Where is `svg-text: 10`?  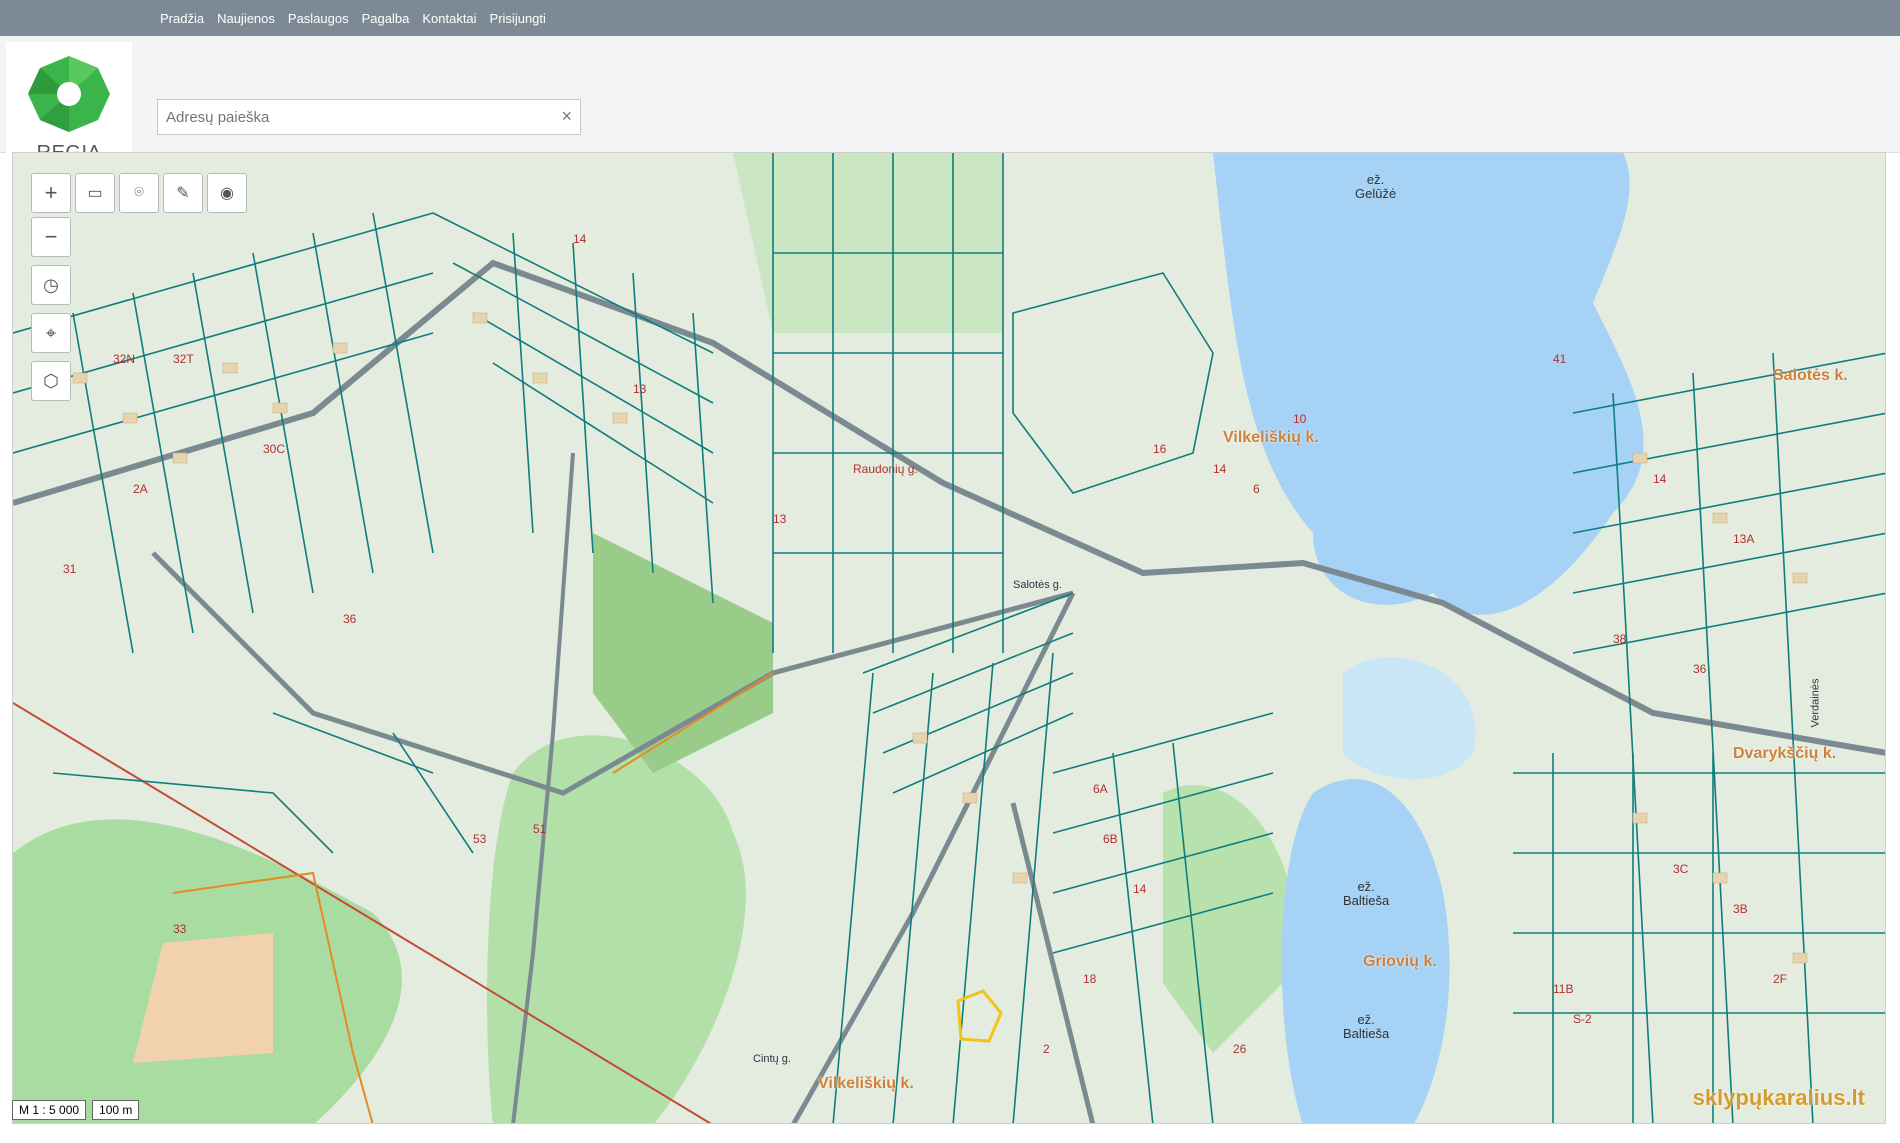
svg-text: 10 is located at coordinates (1300, 419).